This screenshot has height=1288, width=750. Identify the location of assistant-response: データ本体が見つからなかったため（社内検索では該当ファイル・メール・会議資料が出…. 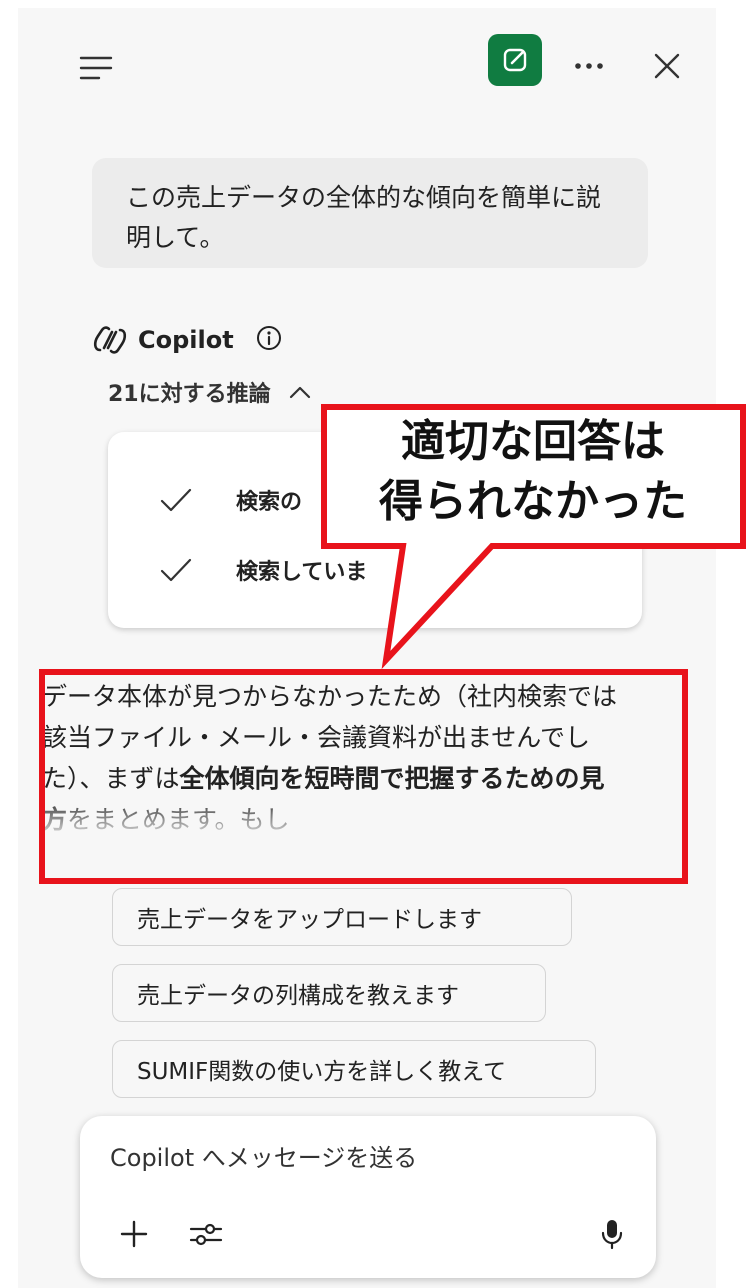
(332, 759).